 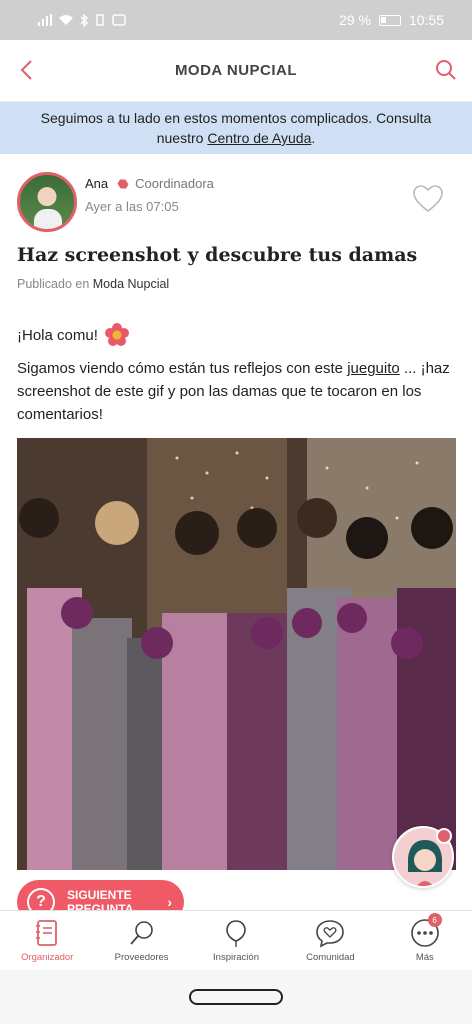 What do you see at coordinates (100, 906) in the screenshot?
I see `next-question-line2: PREGUNTA` at bounding box center [100, 906].